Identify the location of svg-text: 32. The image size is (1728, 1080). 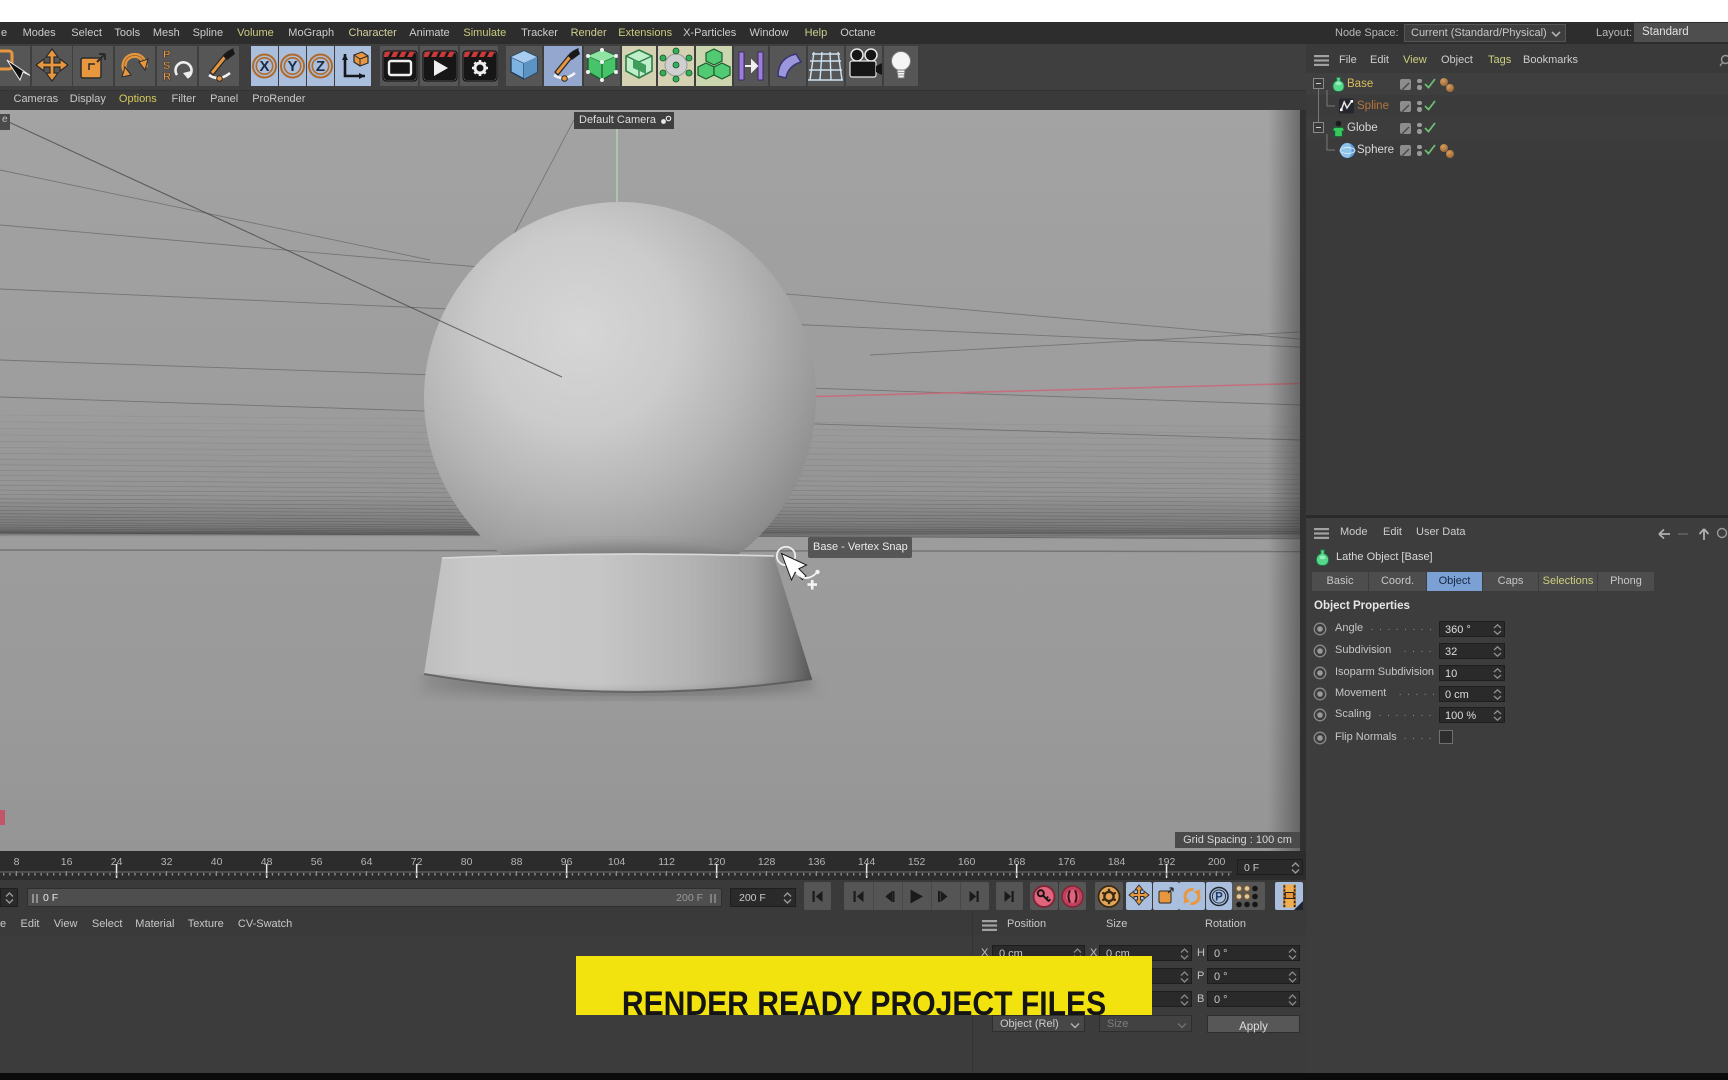
(167, 862).